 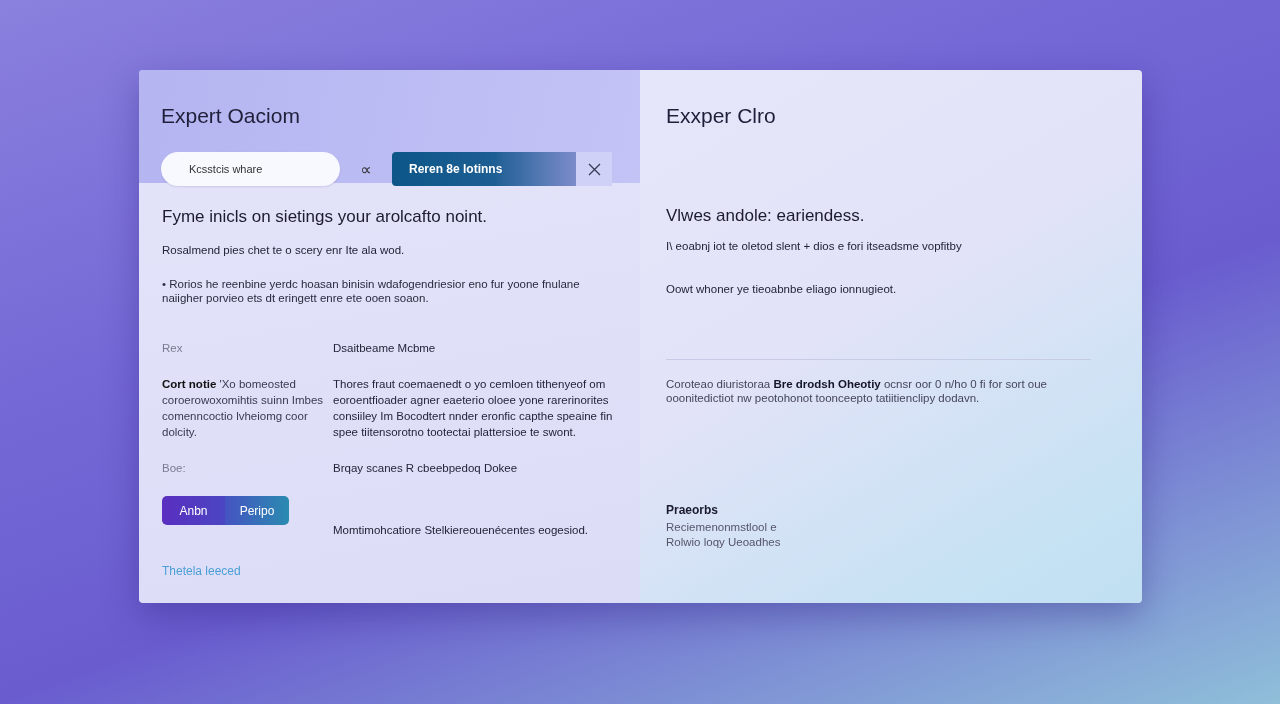 I want to click on footer-text: Rolwio loqy Ueoadhes, so click(x=724, y=542).